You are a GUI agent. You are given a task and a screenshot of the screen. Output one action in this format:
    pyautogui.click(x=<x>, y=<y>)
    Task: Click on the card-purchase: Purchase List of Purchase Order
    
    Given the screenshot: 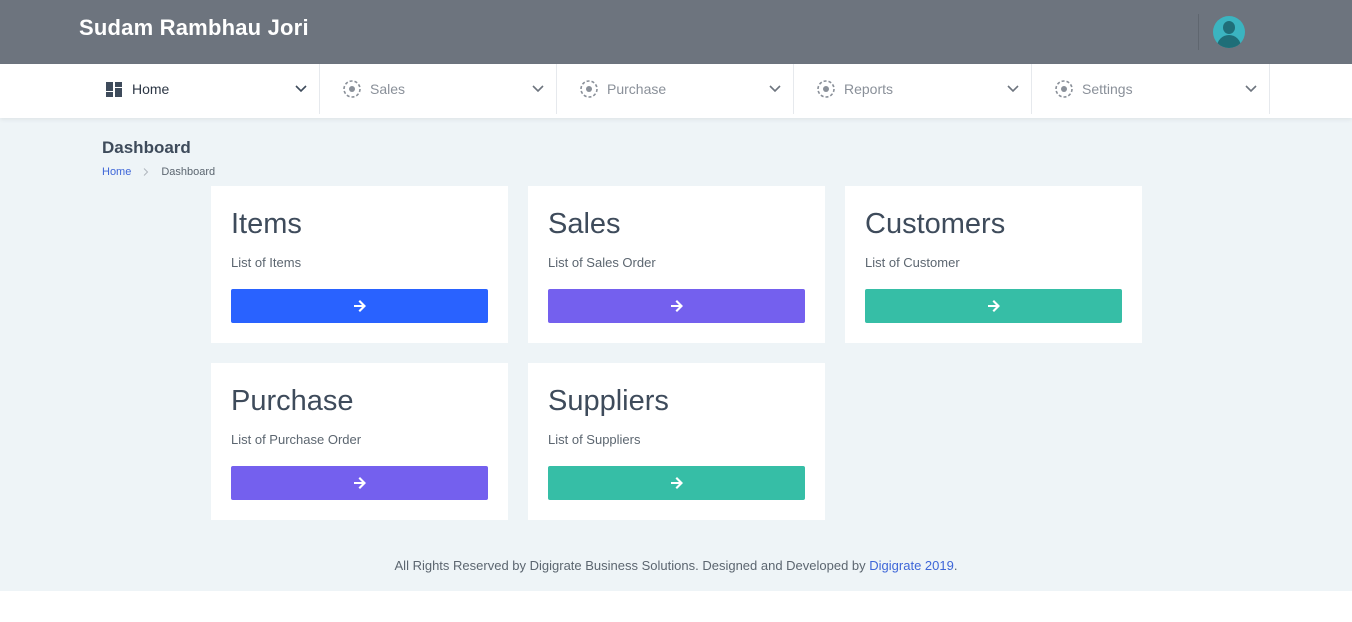 What is the action you would take?
    pyautogui.click(x=359, y=441)
    